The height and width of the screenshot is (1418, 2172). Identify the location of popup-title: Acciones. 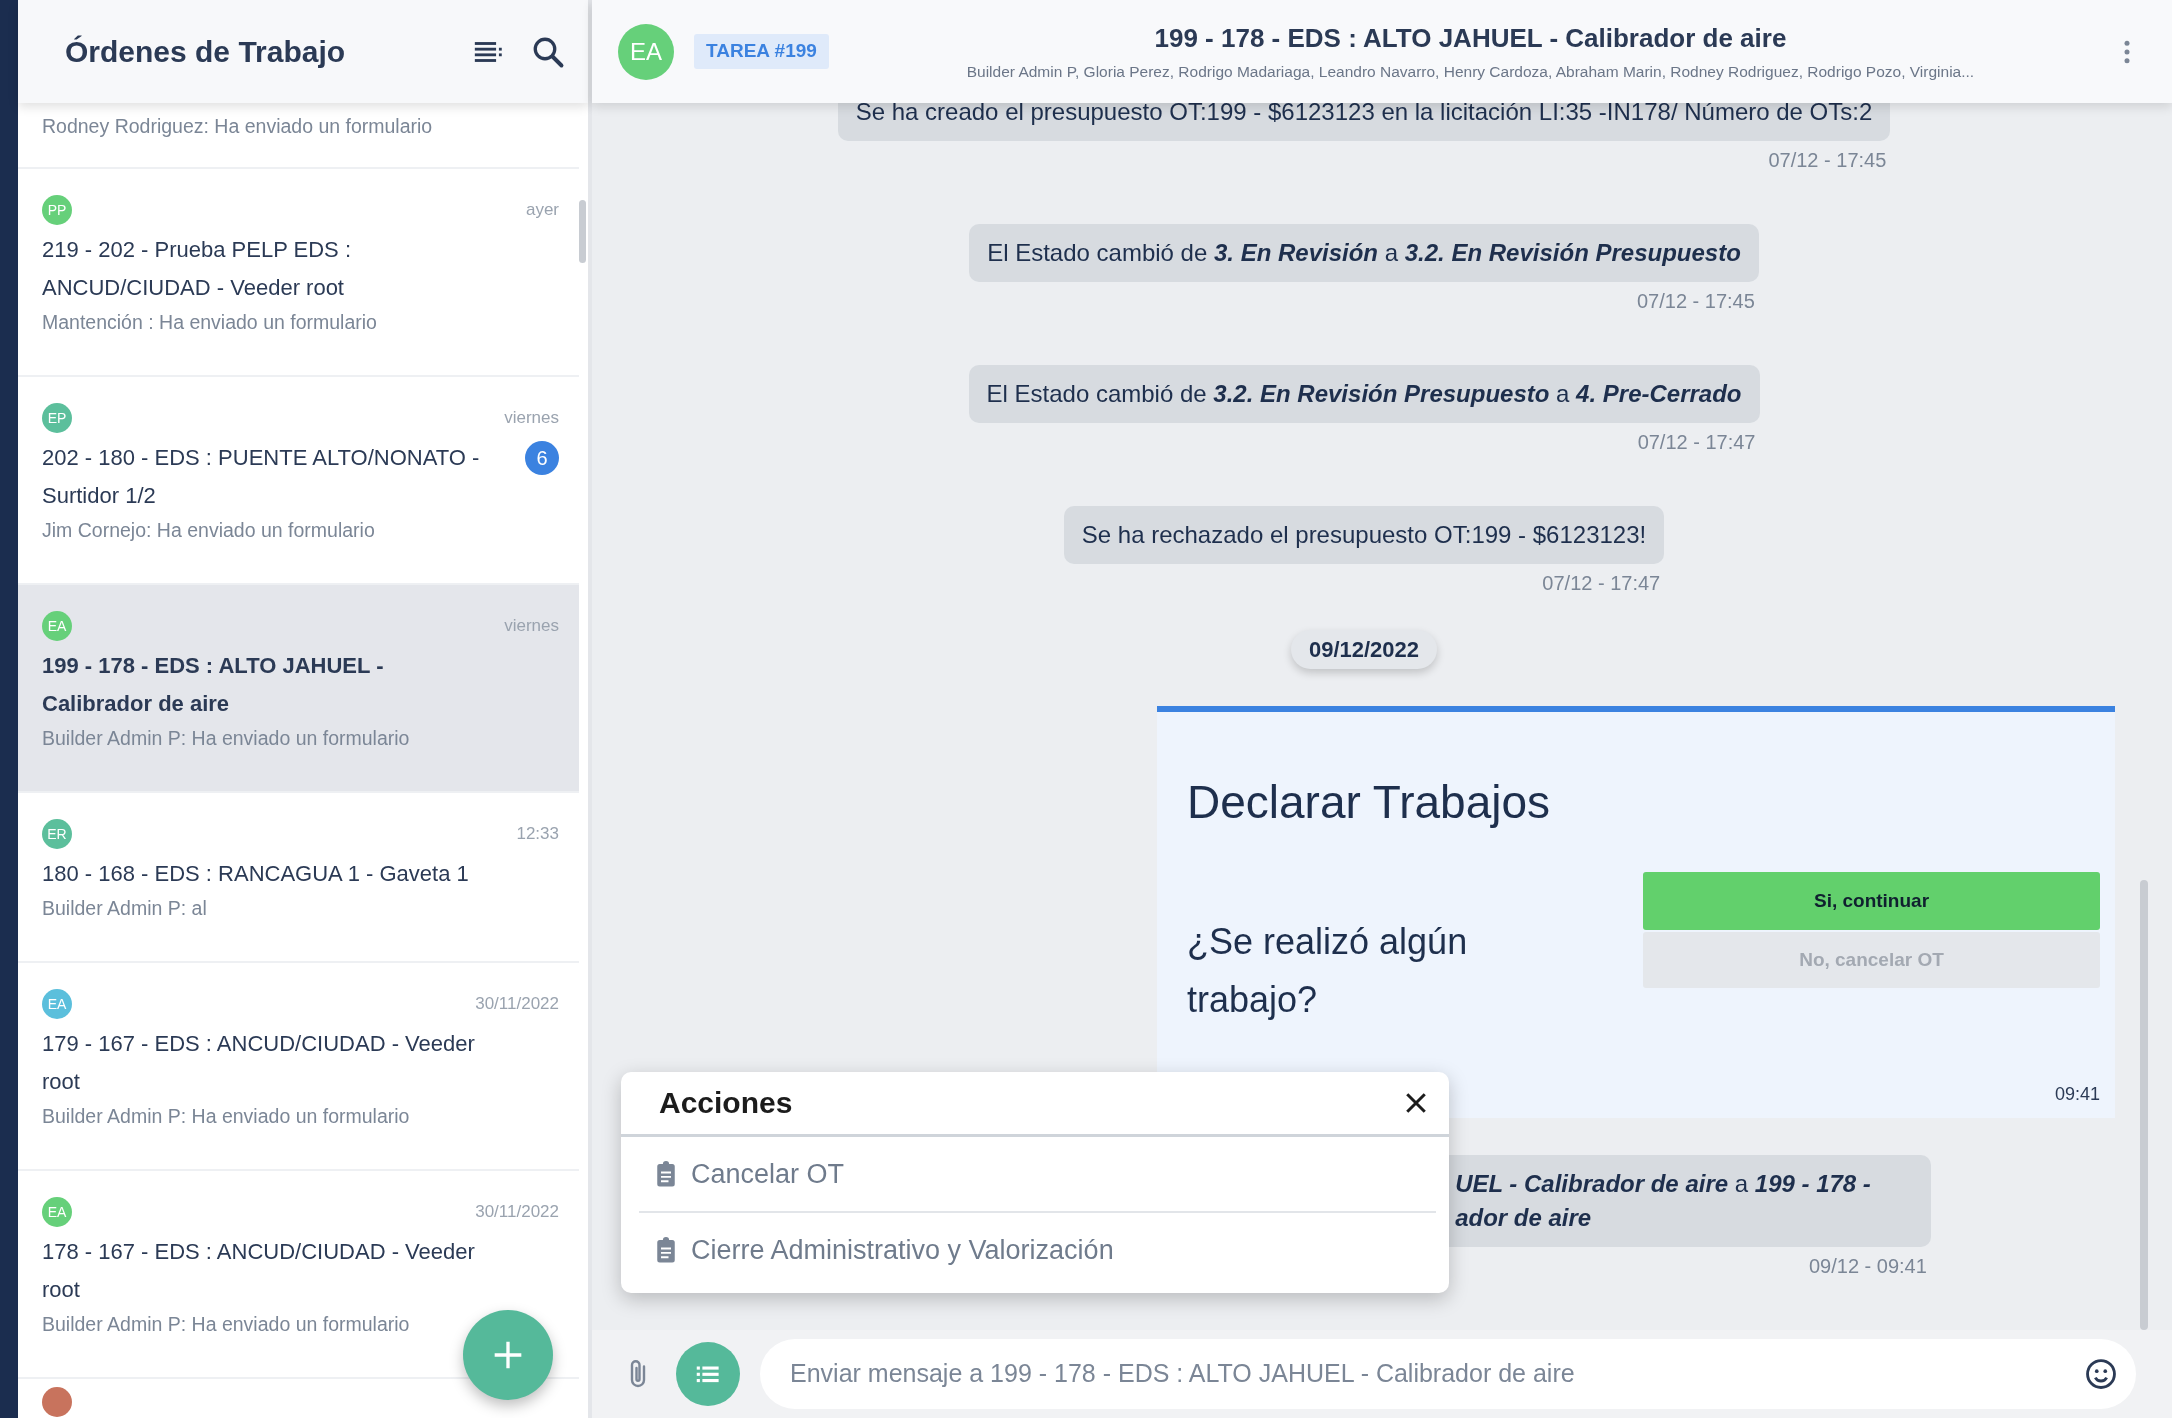
(726, 1103).